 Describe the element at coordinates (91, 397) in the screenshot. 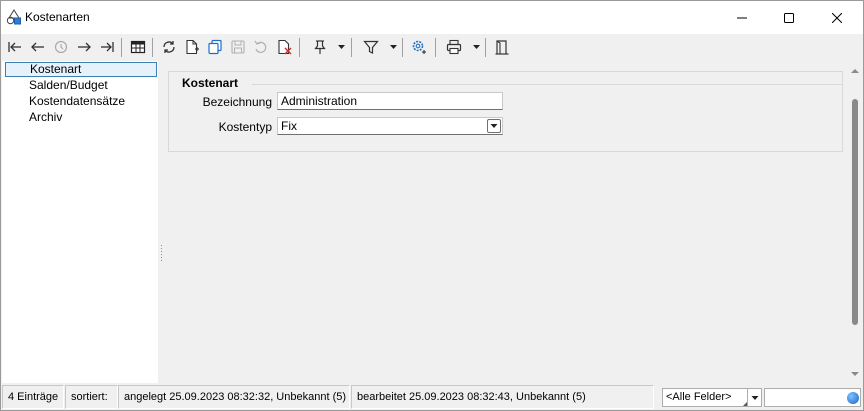

I see `sort-status: sortiert:` at that location.